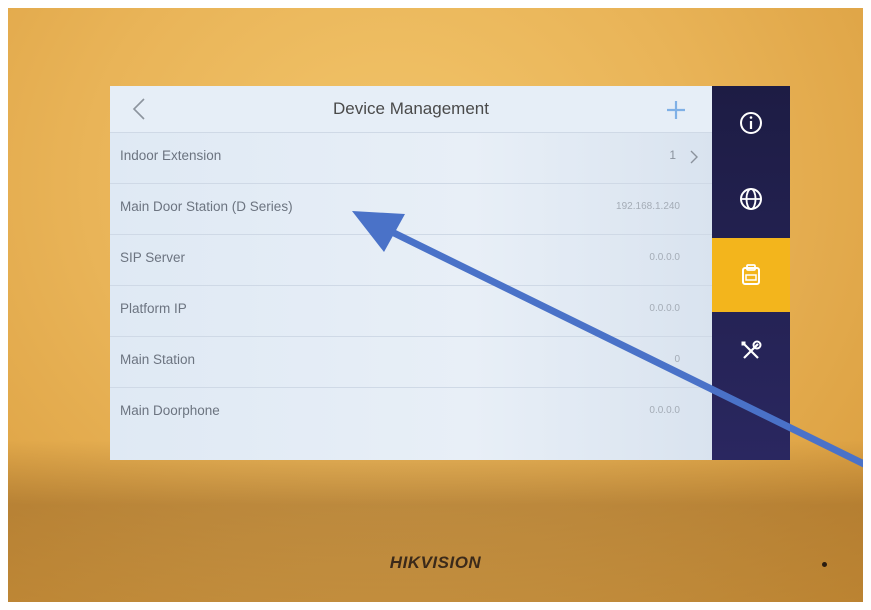 This screenshot has width=871, height=610. Describe the element at coordinates (411, 412) in the screenshot. I see `list-item-main-doorphone: Main Doorphone 0.0.0.0` at that location.